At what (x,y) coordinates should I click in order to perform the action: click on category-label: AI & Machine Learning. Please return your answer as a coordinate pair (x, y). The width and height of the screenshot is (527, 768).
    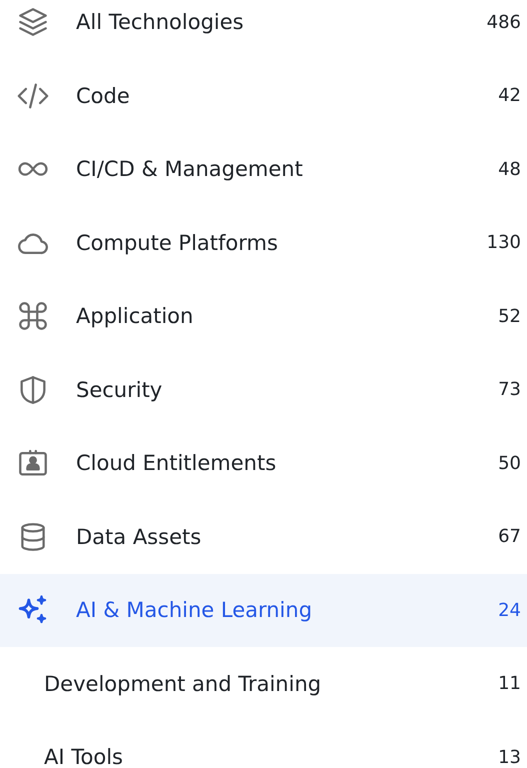
    Looking at the image, I should click on (195, 610).